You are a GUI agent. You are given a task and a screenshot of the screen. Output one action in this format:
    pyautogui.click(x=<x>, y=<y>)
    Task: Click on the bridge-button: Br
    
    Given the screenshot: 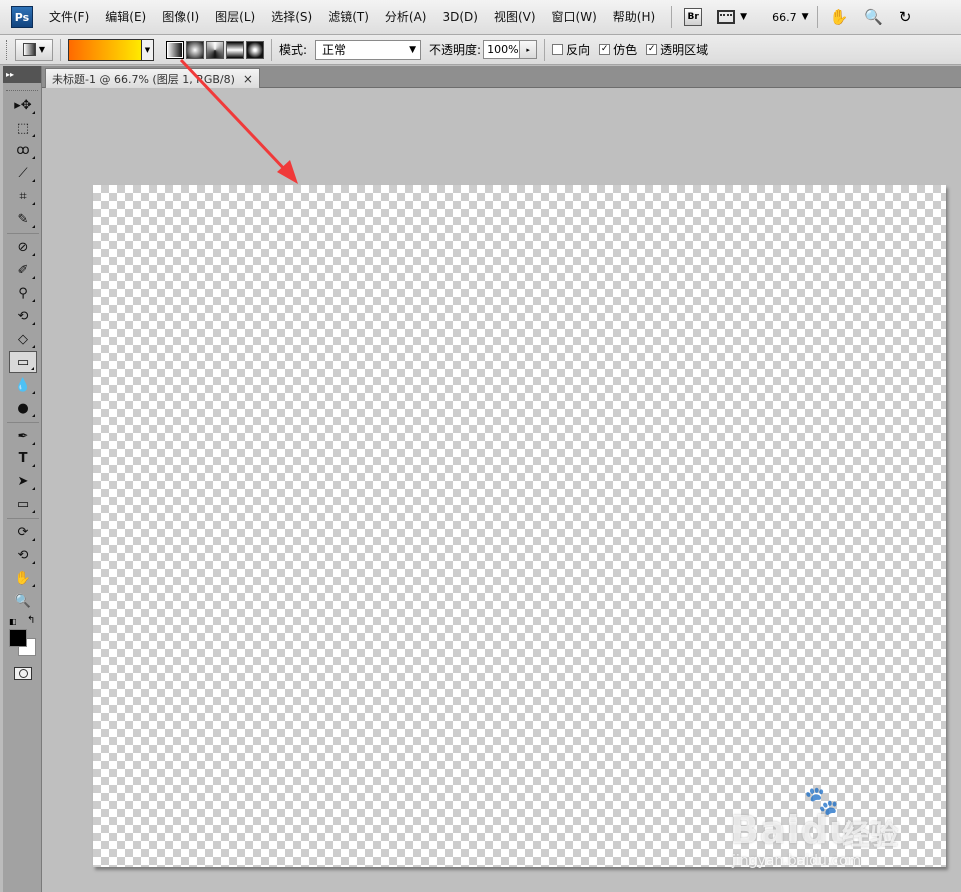 What is the action you would take?
    pyautogui.click(x=693, y=17)
    